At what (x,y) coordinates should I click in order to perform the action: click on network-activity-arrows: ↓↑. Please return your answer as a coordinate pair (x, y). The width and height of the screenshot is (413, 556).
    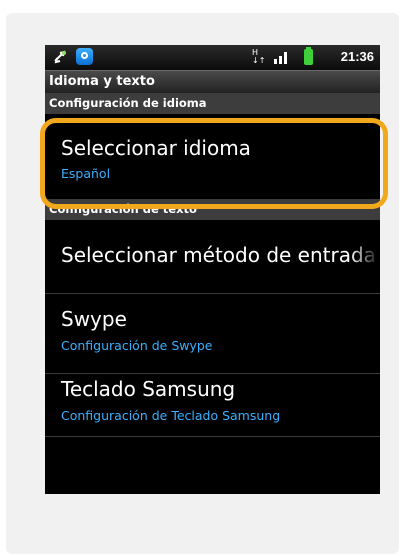
    Looking at the image, I should click on (259, 60).